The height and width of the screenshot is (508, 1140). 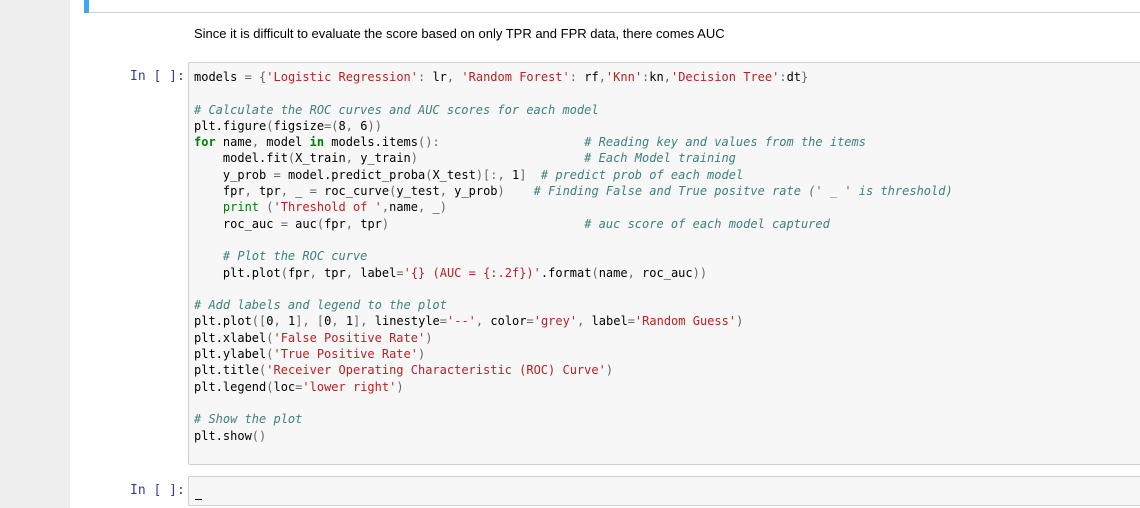 What do you see at coordinates (86, 6) in the screenshot?
I see `selected-cell-indicator` at bounding box center [86, 6].